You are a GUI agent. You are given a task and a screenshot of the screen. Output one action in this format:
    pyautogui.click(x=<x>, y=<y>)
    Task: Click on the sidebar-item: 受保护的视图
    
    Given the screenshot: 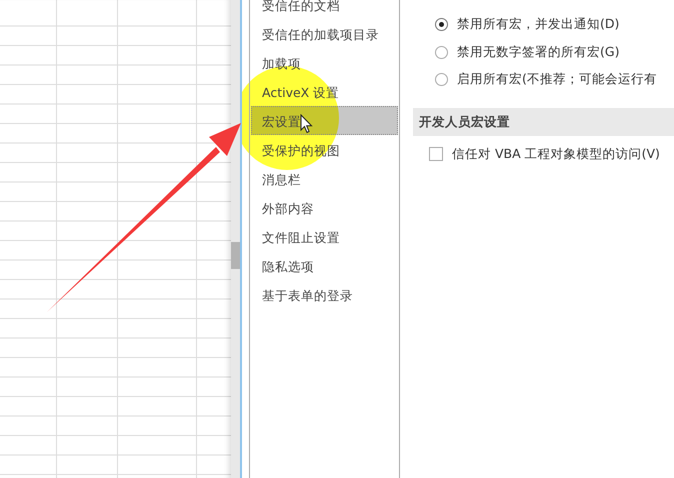 What is the action you would take?
    pyautogui.click(x=324, y=149)
    